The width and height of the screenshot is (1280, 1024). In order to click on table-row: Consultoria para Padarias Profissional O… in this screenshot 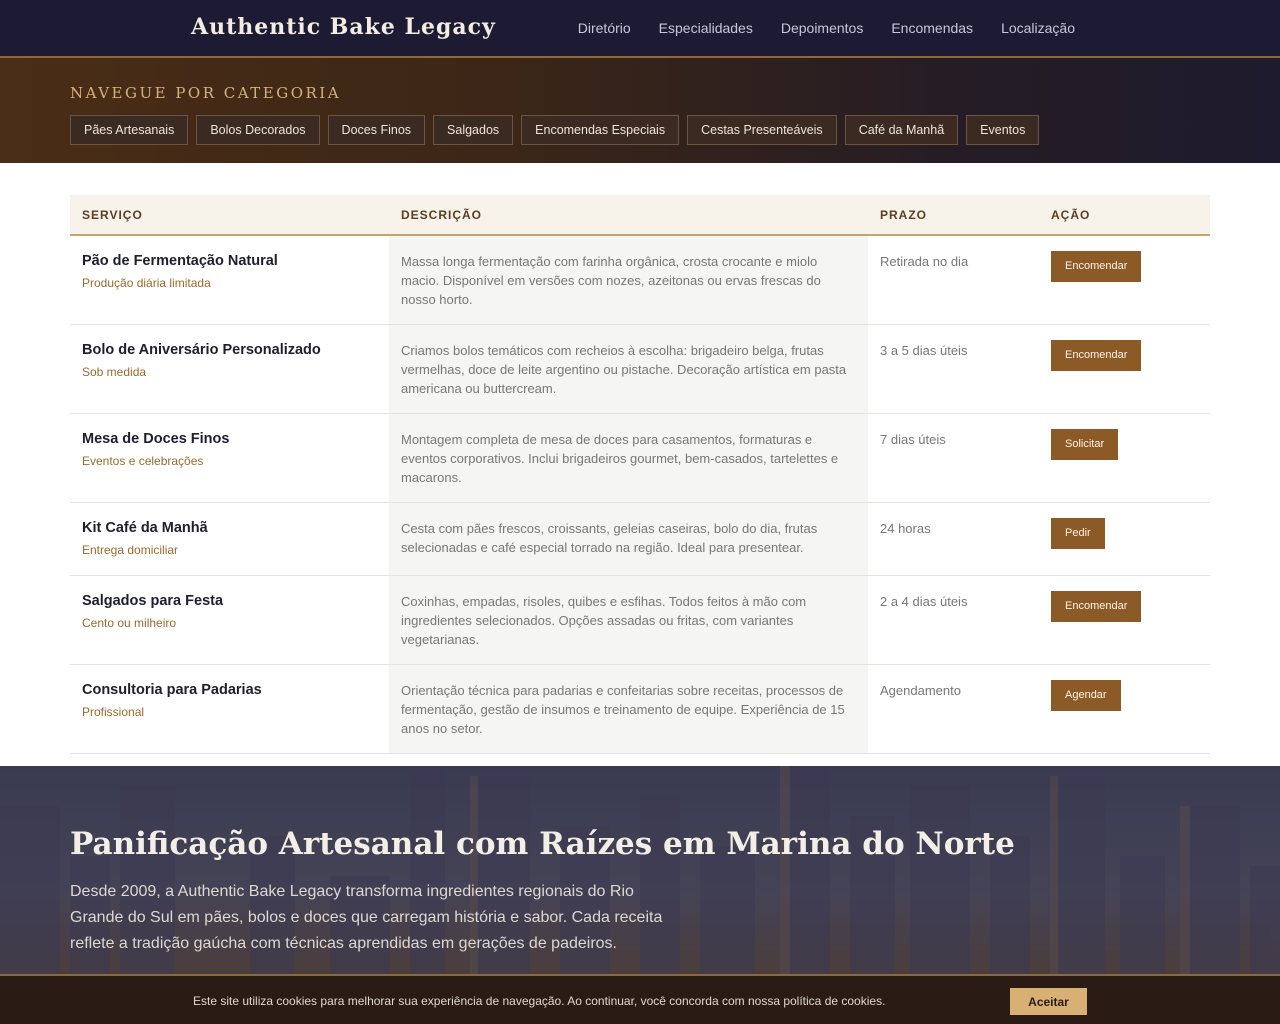, I will do `click(640, 709)`.